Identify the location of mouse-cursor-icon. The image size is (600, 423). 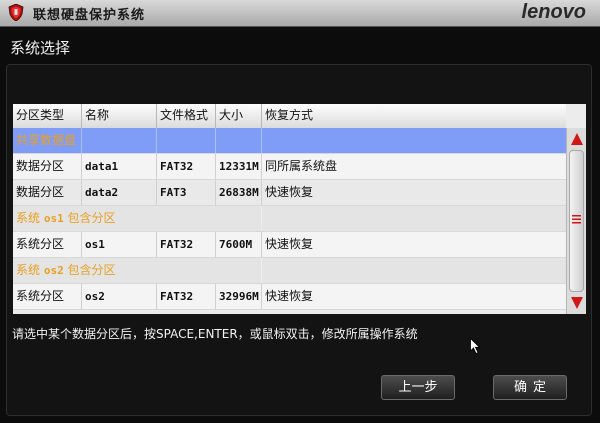
(475, 346).